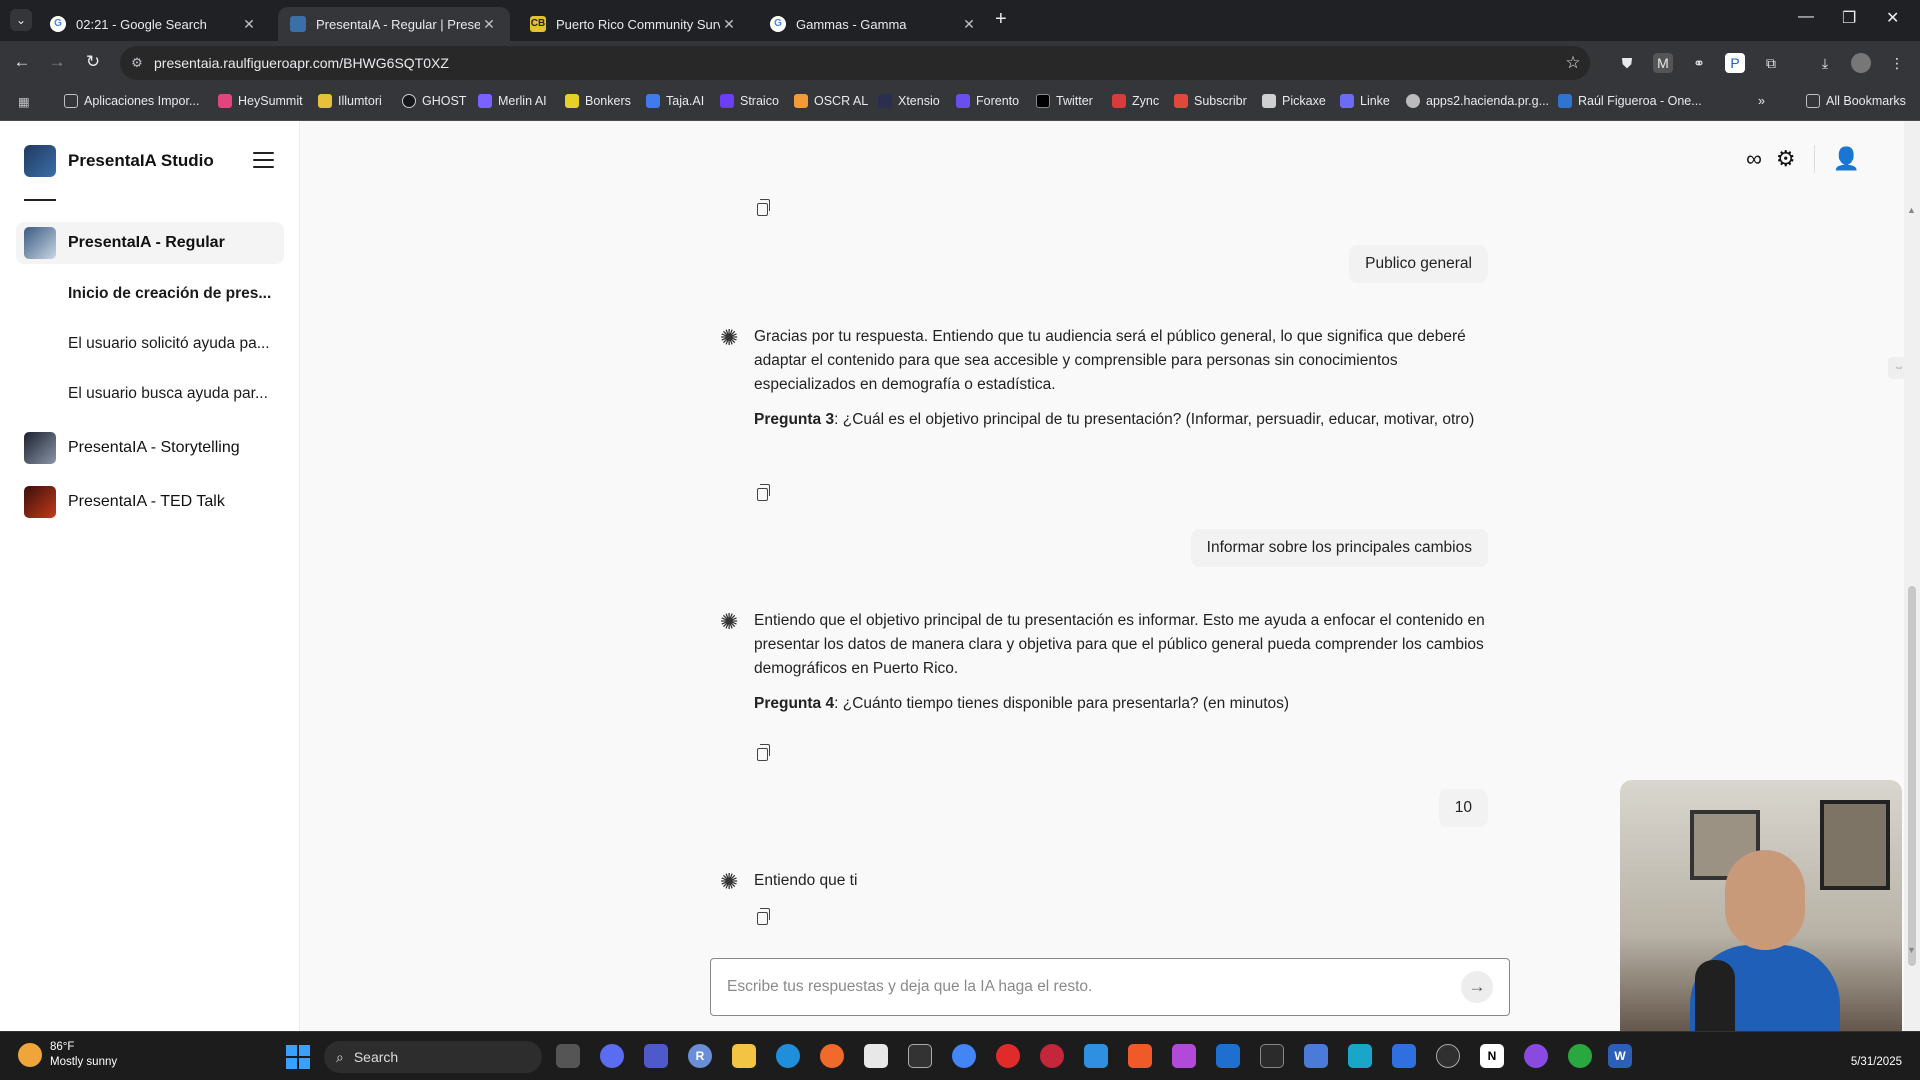  Describe the element at coordinates (1912, 576) in the screenshot. I see `scrollbar: ▲ ▼` at that location.